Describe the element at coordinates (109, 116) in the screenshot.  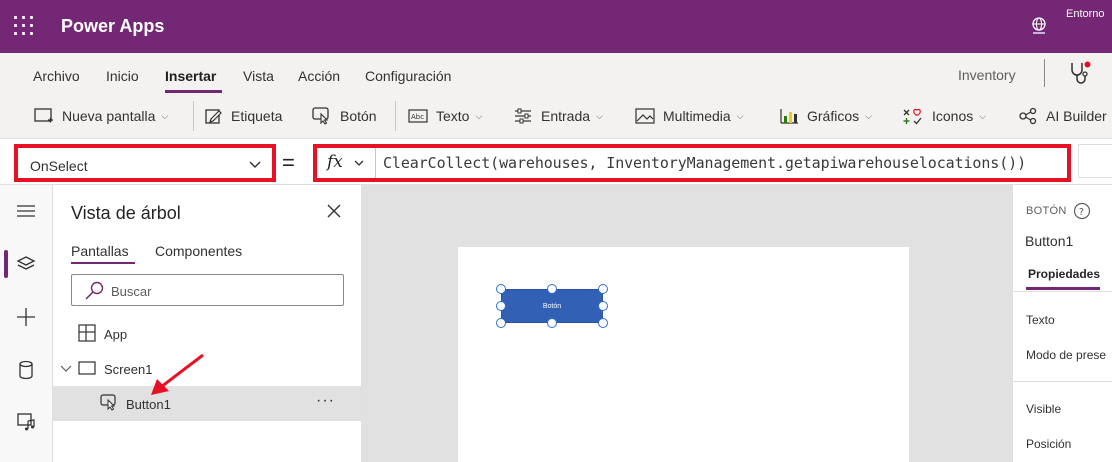
I see `new-screen-label: Nueva pantalla` at that location.